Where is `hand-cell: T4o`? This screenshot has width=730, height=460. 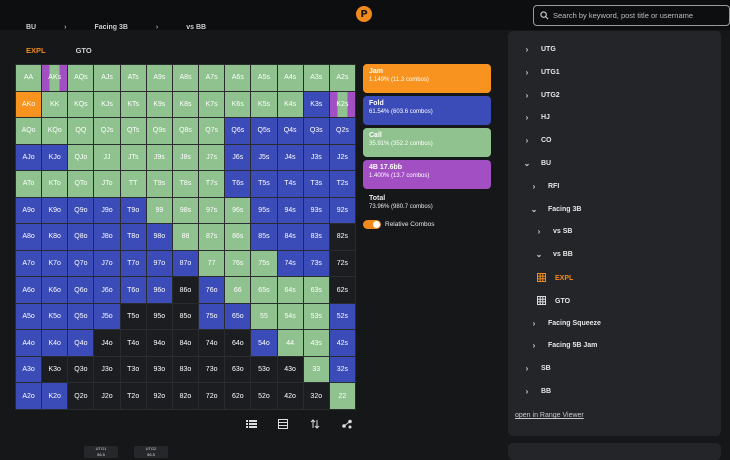 hand-cell: T4o is located at coordinates (133, 343).